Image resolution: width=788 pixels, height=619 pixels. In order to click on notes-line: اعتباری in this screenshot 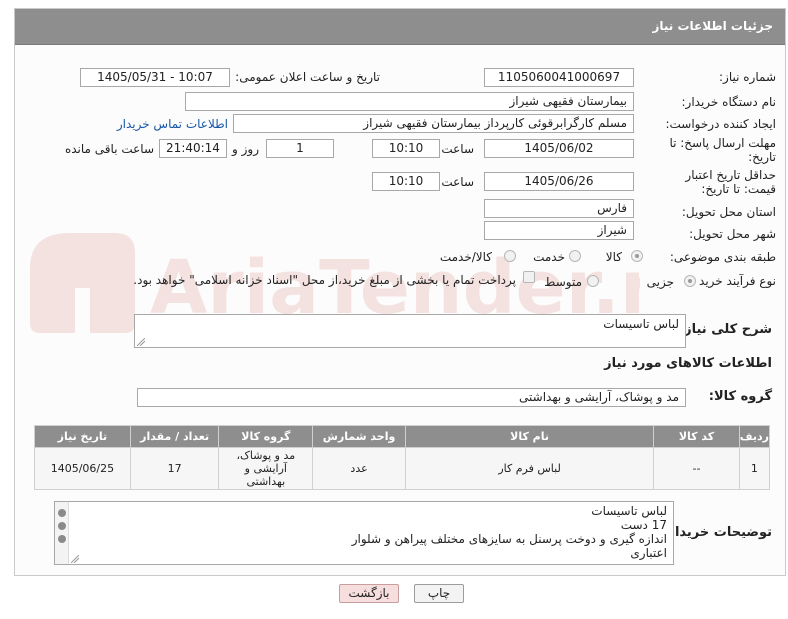, I will do `click(648, 553)`.